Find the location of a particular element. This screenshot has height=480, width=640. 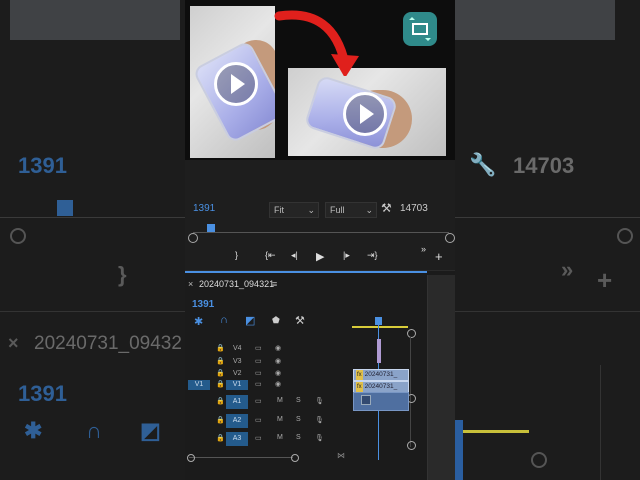

bg-timecode-2: 1391 is located at coordinates (42, 393).